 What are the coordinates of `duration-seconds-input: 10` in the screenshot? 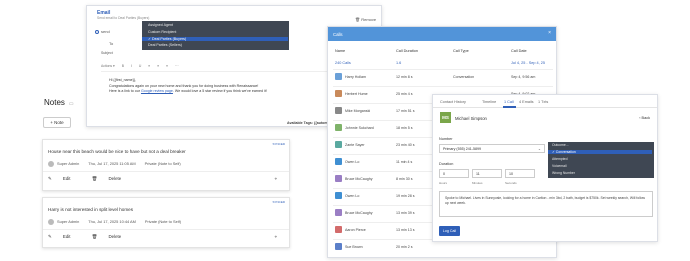 It's located at (520, 173).